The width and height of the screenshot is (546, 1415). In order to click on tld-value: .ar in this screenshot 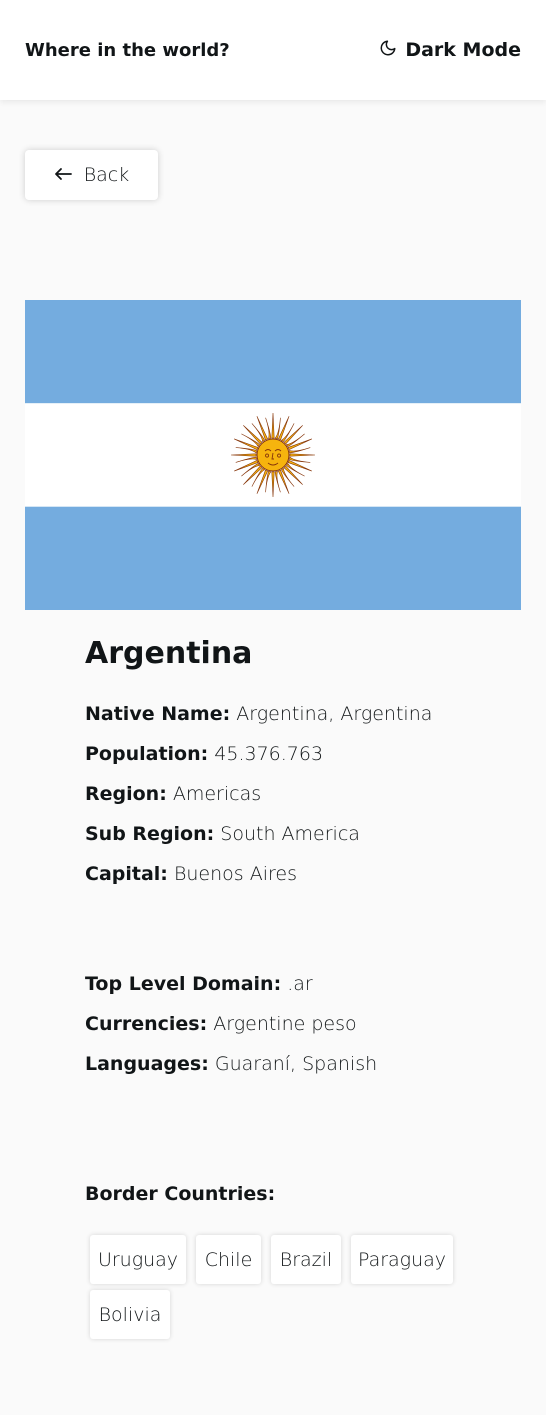, I will do `click(300, 984)`.